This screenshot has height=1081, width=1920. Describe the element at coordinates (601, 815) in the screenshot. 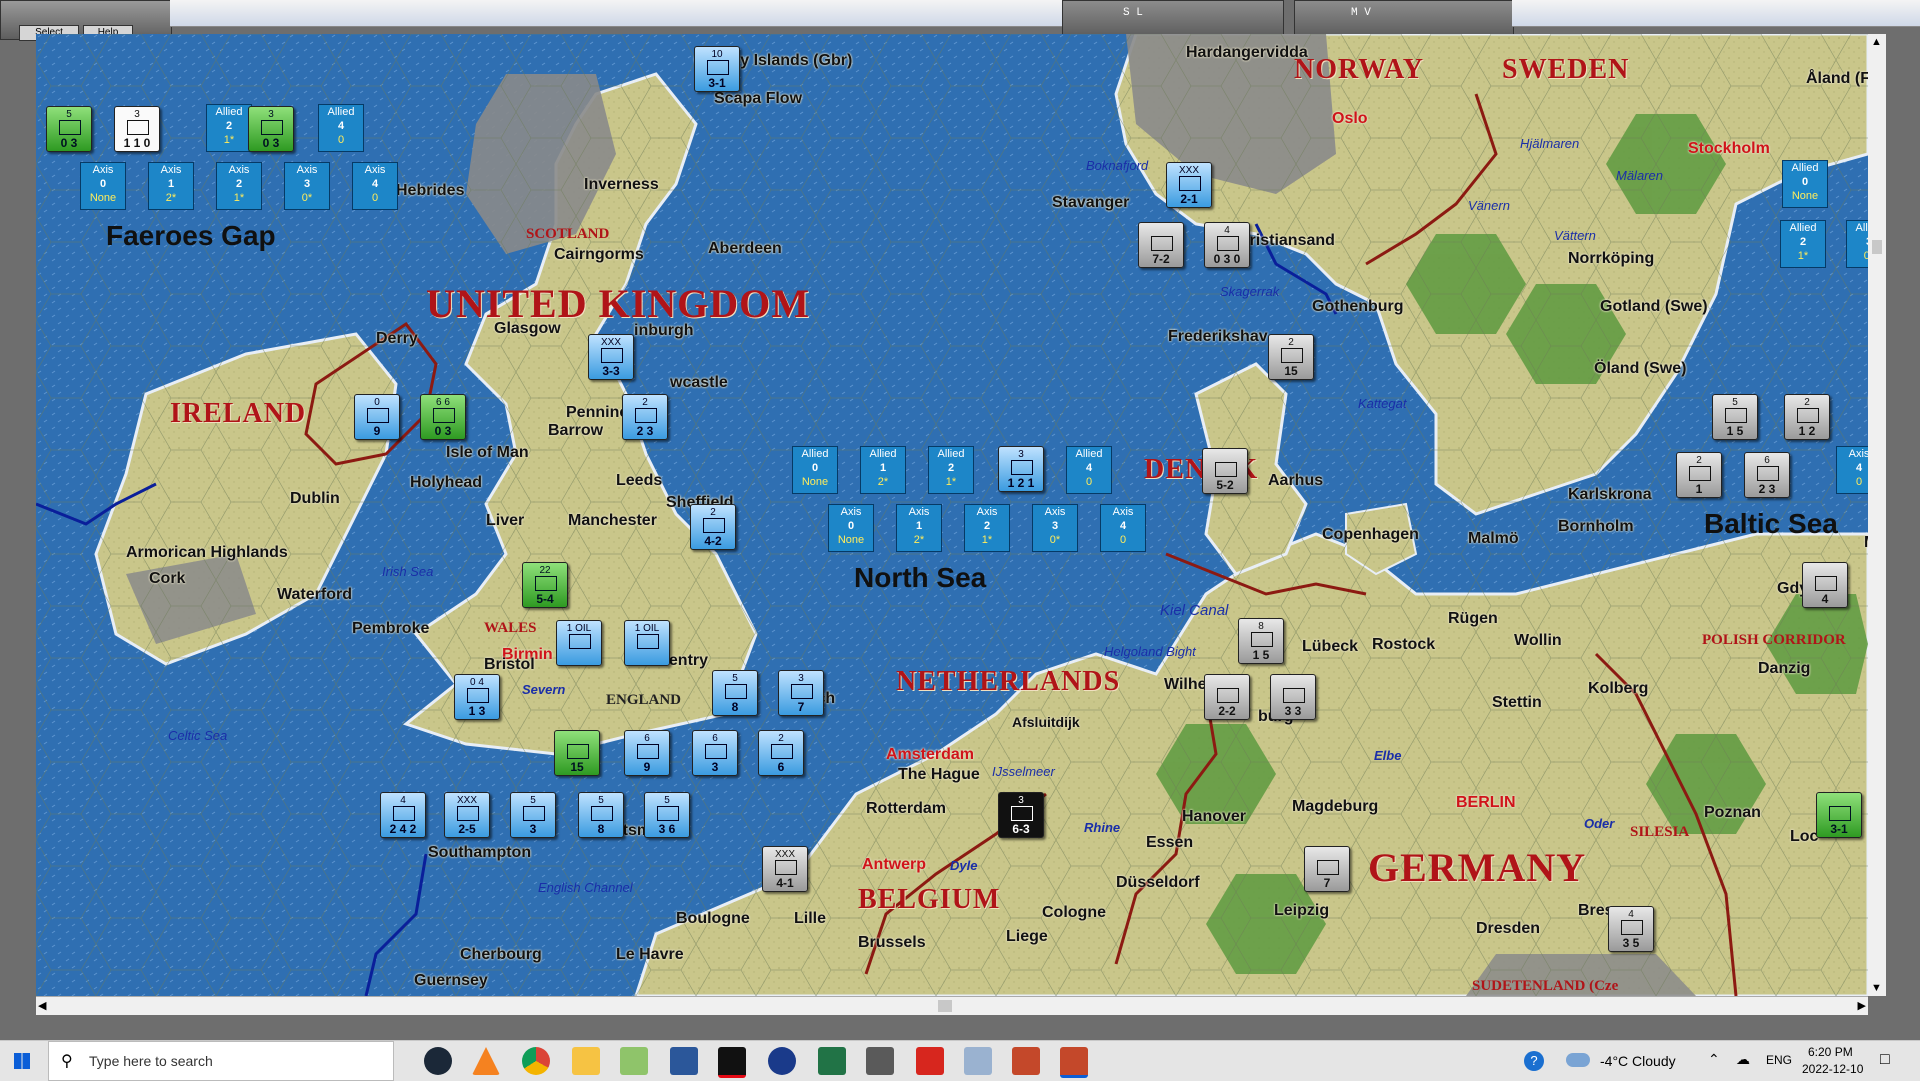

I see `unit-counter-soton4: 58` at that location.